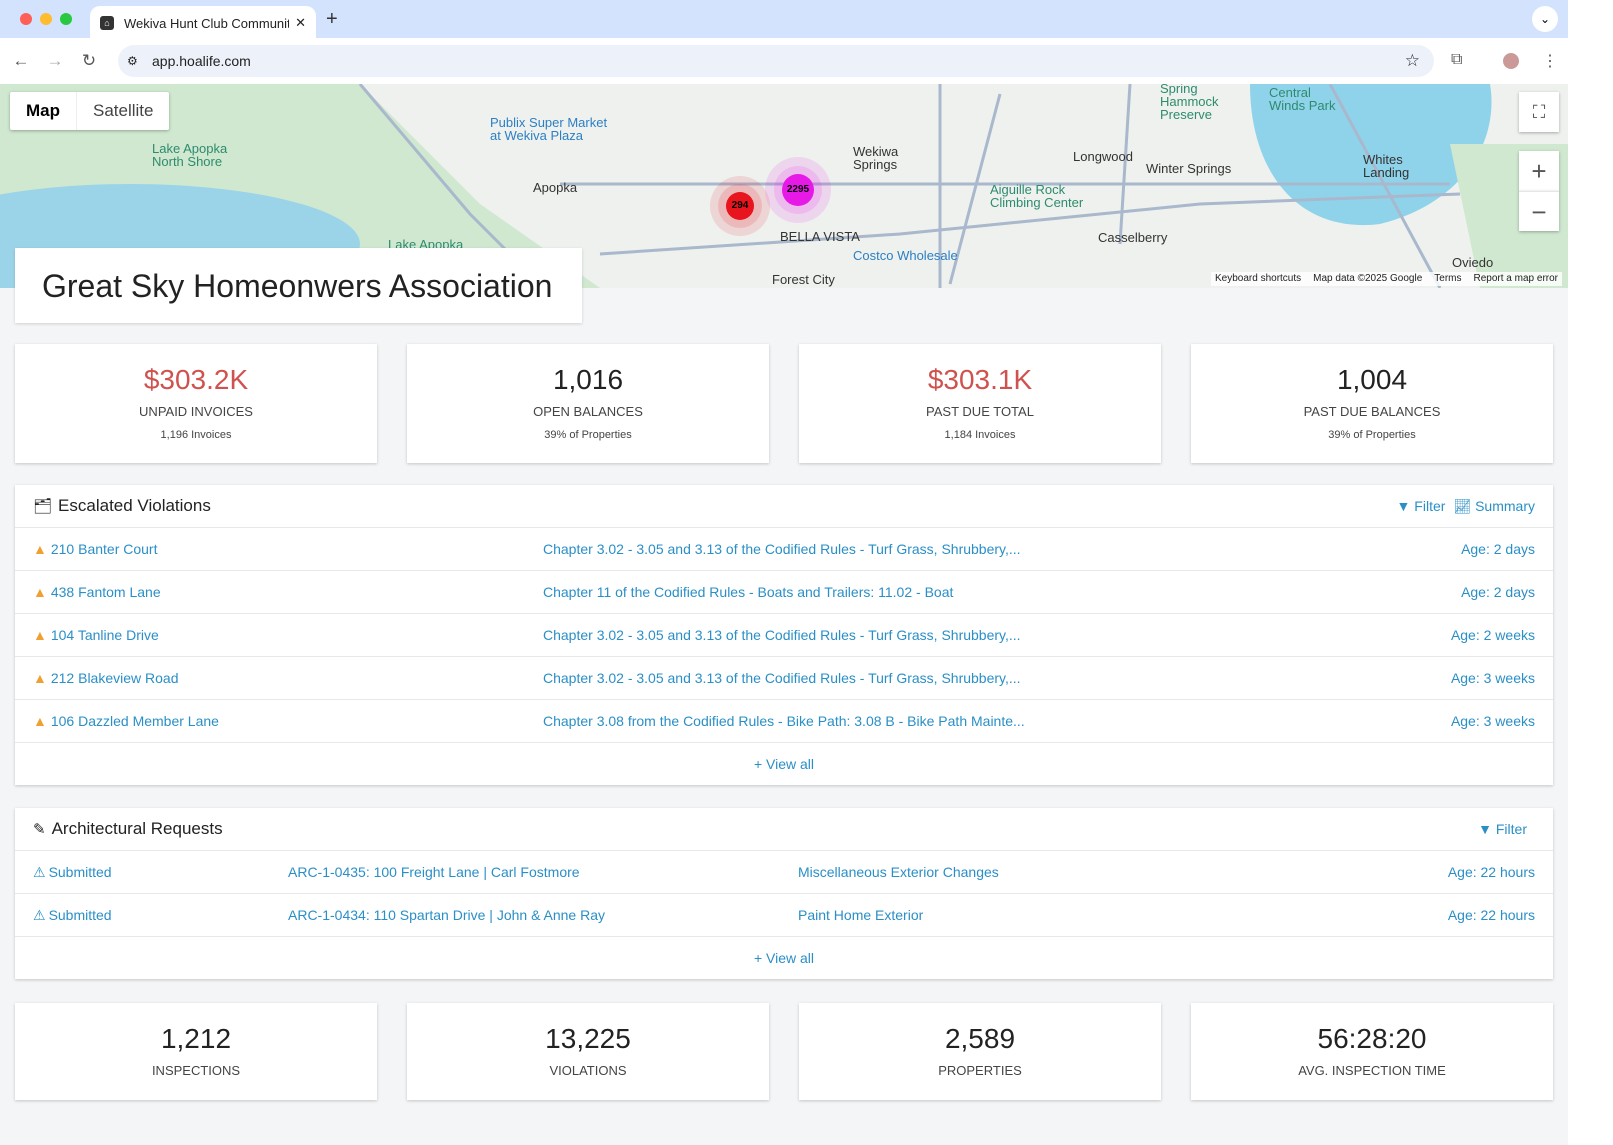  I want to click on map-data-text: Map data ©2025 Google, so click(1368, 278).